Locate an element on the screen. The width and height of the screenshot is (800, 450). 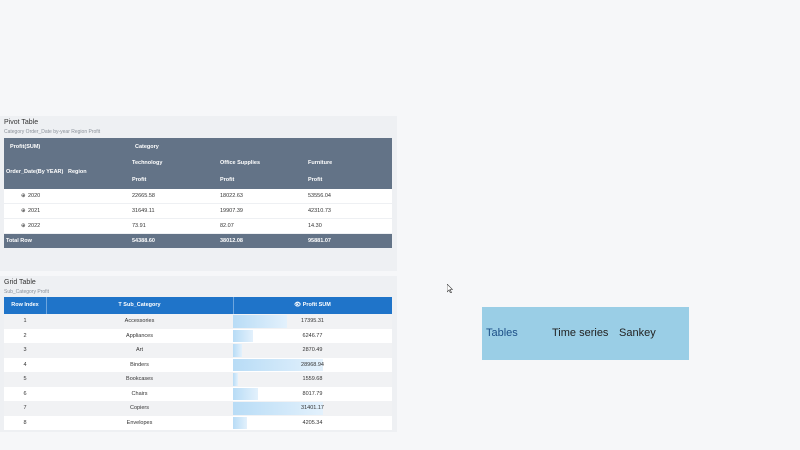
grid-header-sub-category-label: Sub_Category is located at coordinates (142, 305).